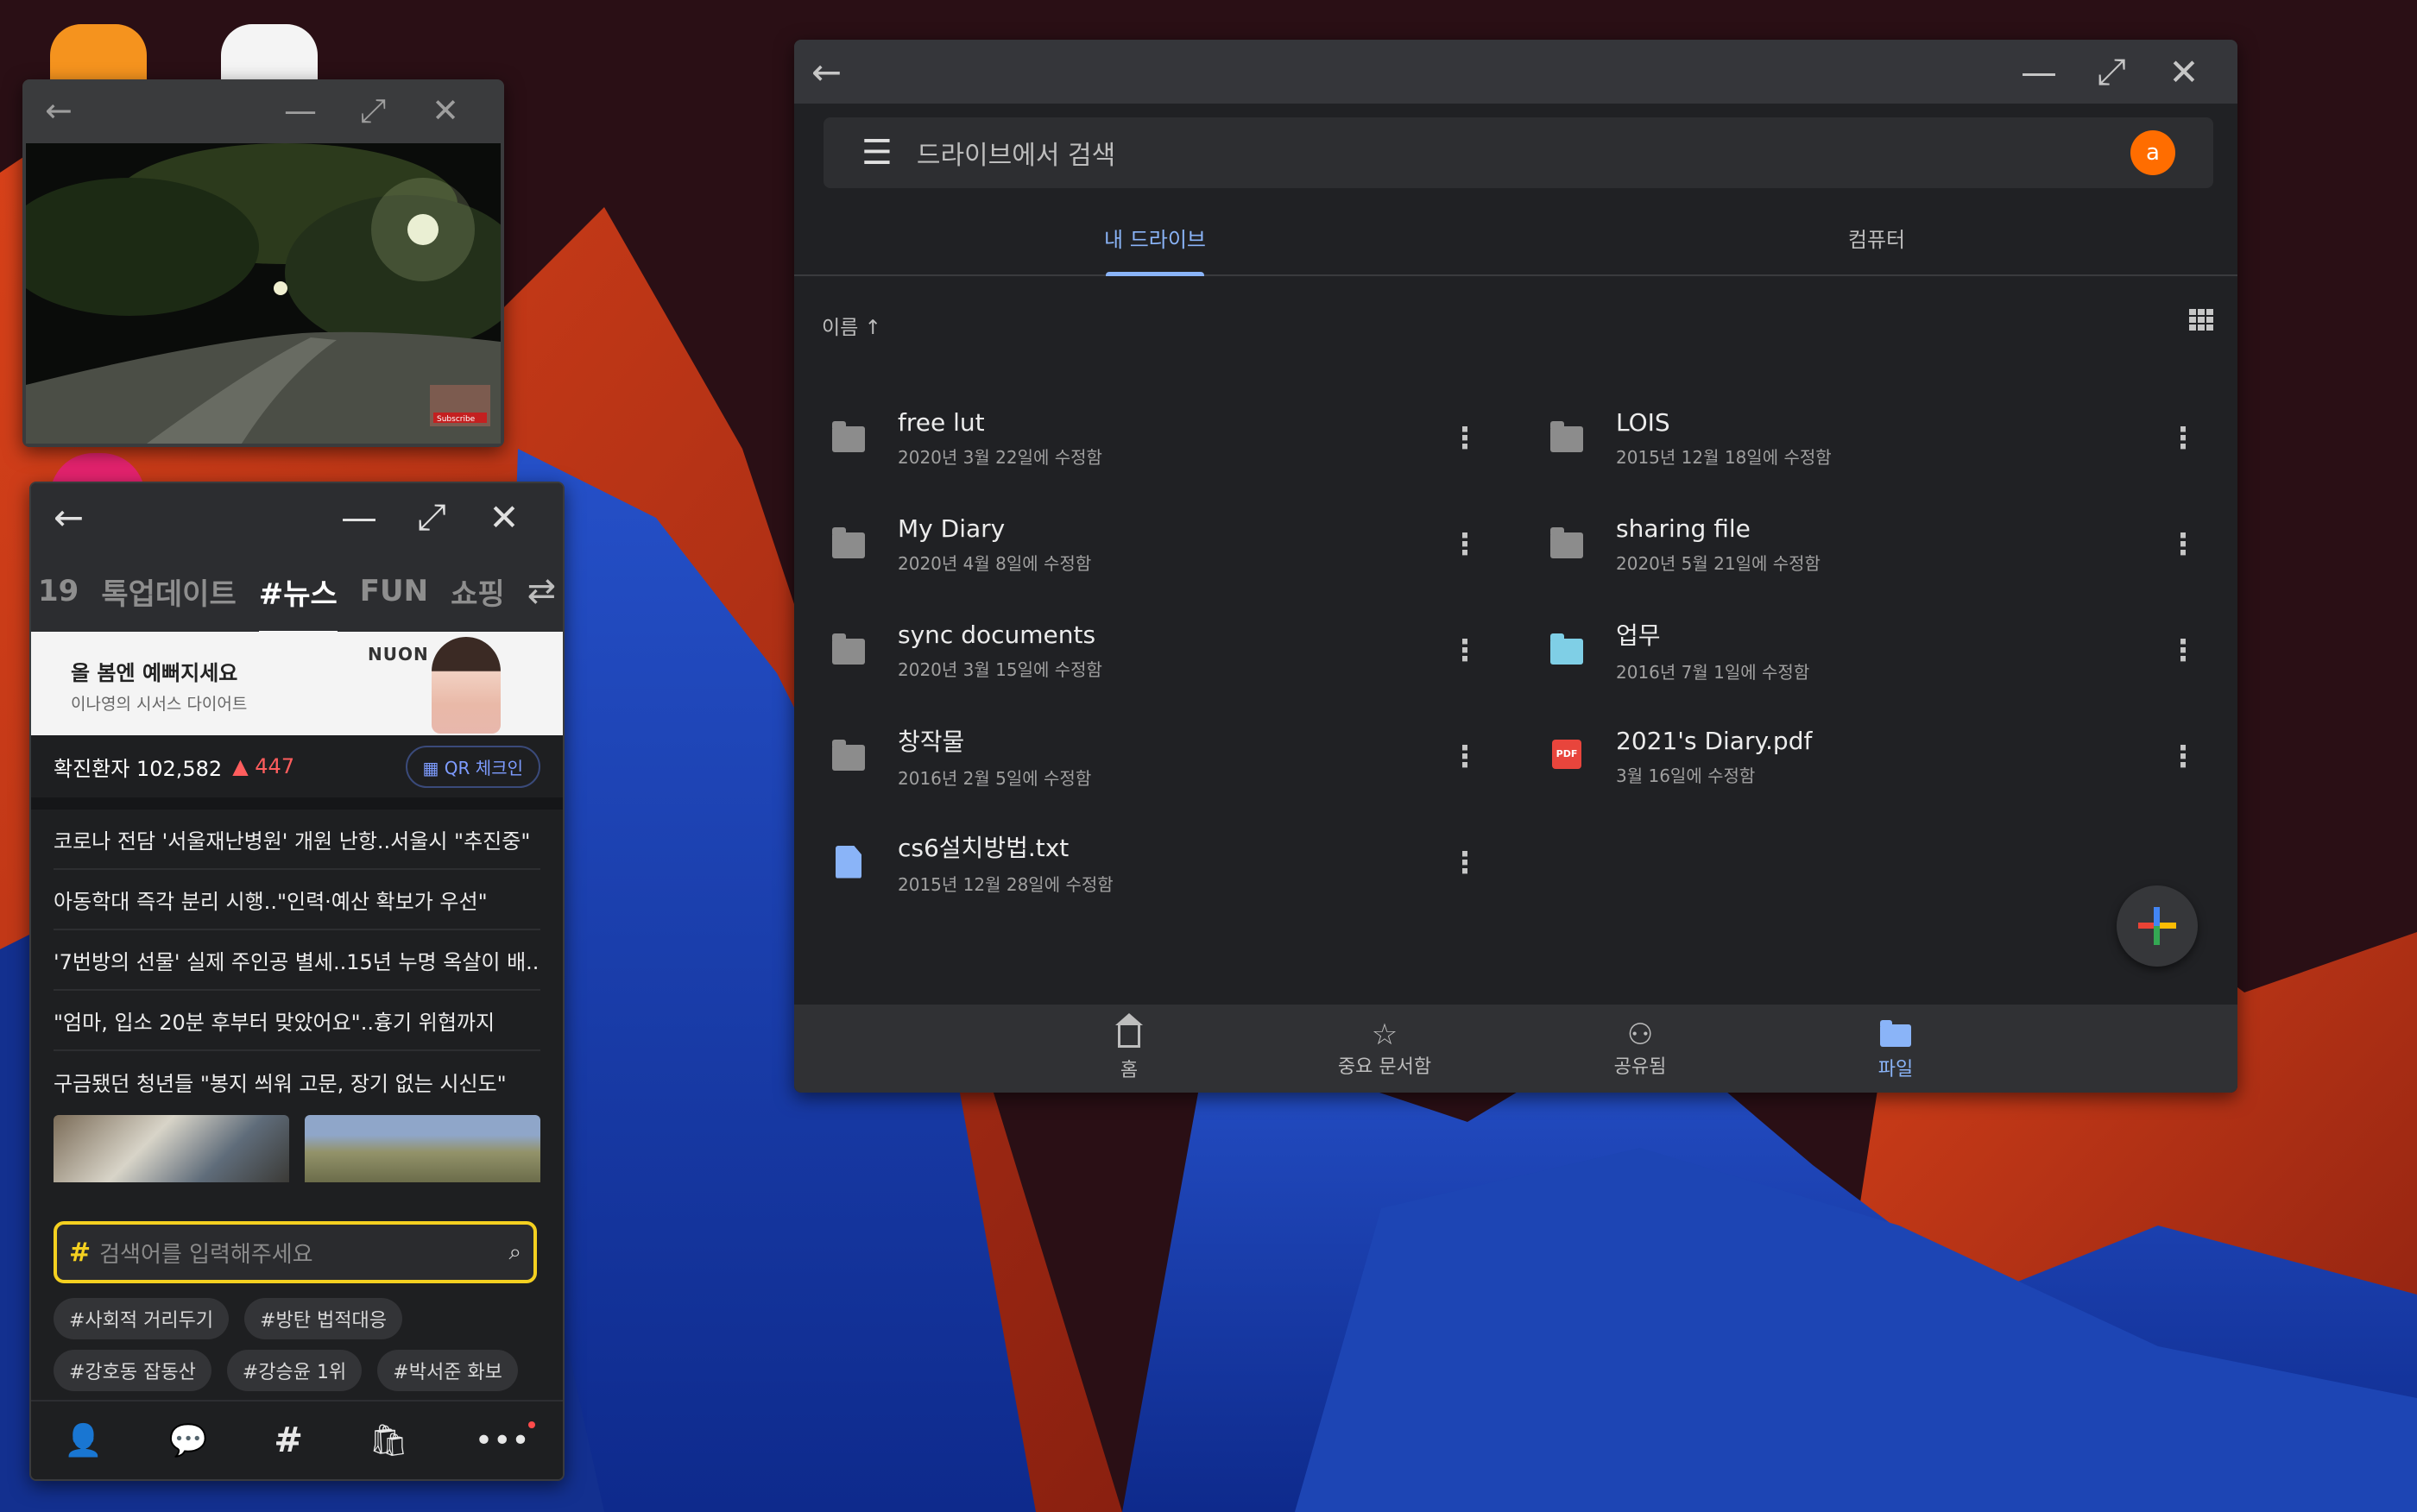  What do you see at coordinates (1384, 1049) in the screenshot?
I see `nav-starred: ☆ 중요 문서함` at bounding box center [1384, 1049].